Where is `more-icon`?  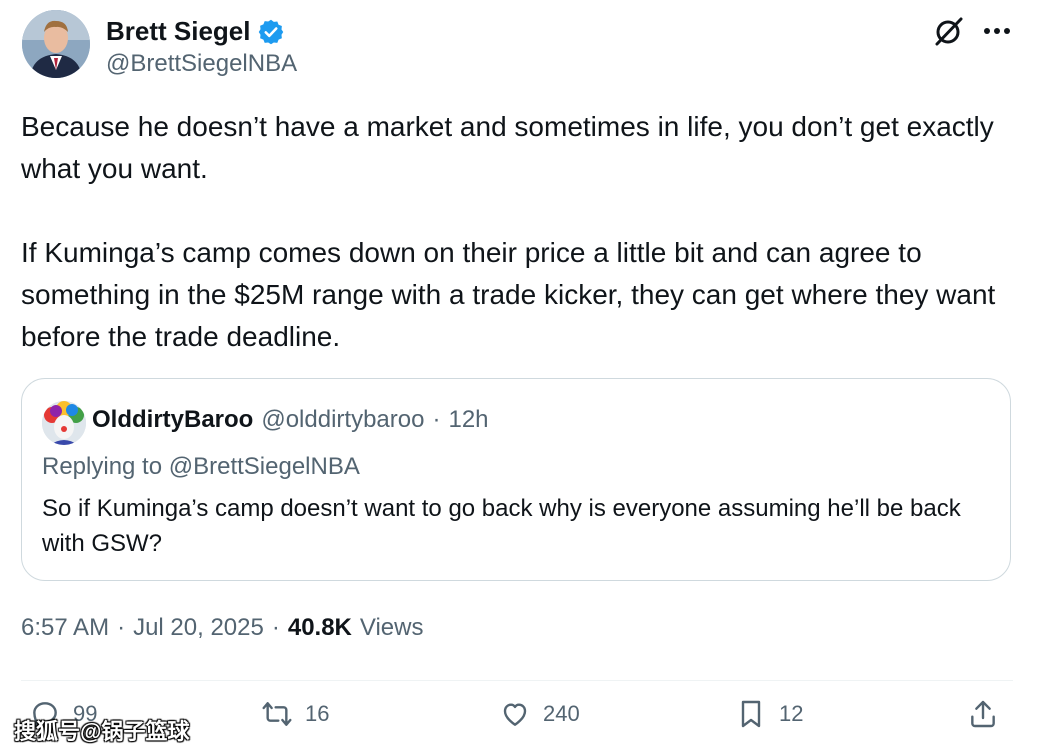
more-icon is located at coordinates (997, 31).